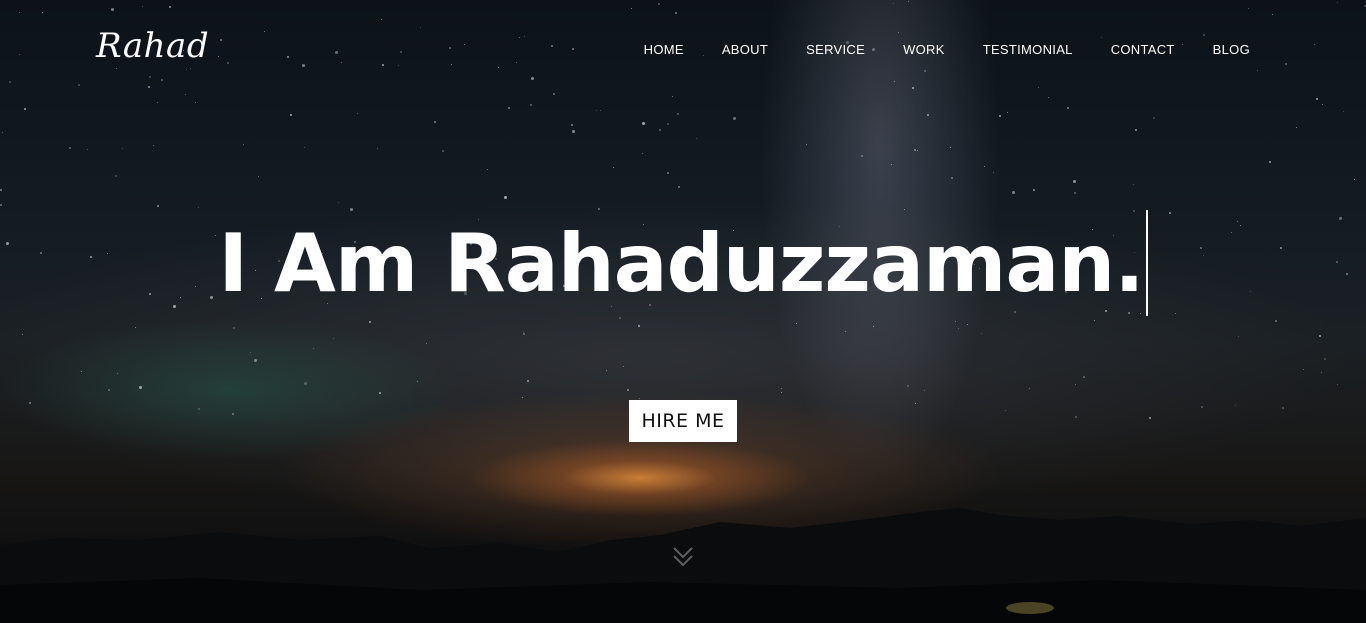  I want to click on hire-me-button: HIRE ME, so click(683, 421).